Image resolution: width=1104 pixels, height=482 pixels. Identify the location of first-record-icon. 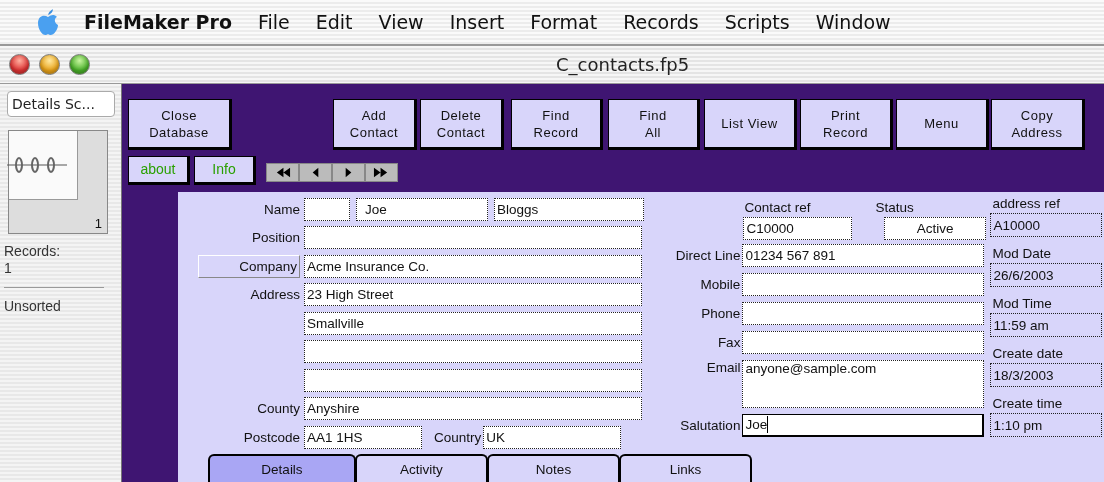
(282, 172).